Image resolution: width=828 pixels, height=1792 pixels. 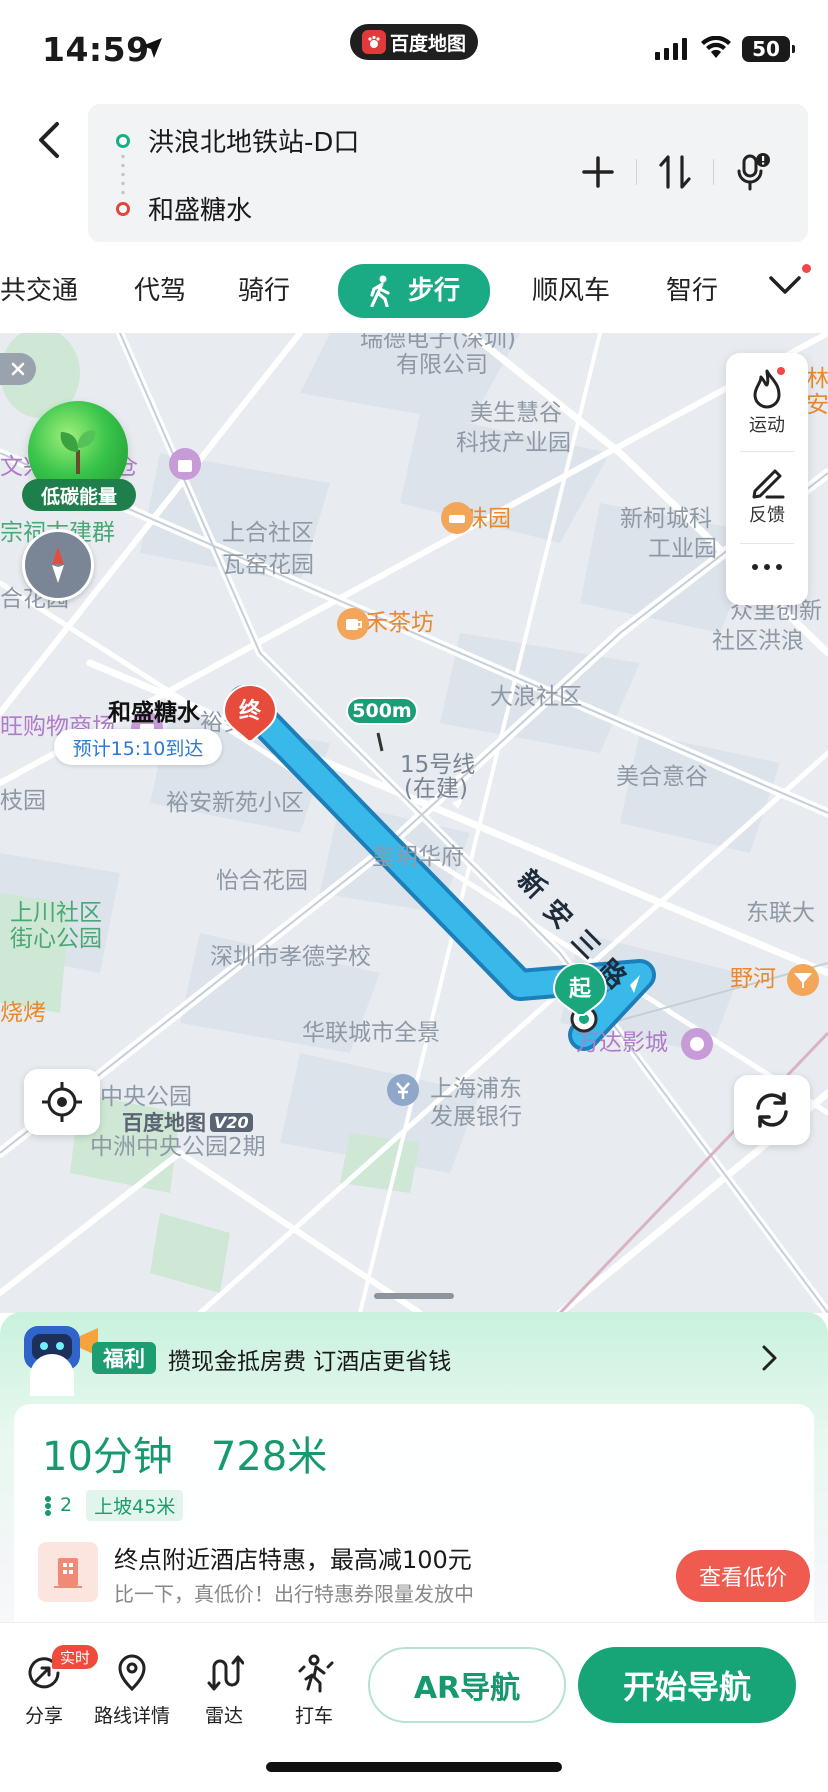 I want to click on restaurant-poi-icon, so click(x=457, y=518).